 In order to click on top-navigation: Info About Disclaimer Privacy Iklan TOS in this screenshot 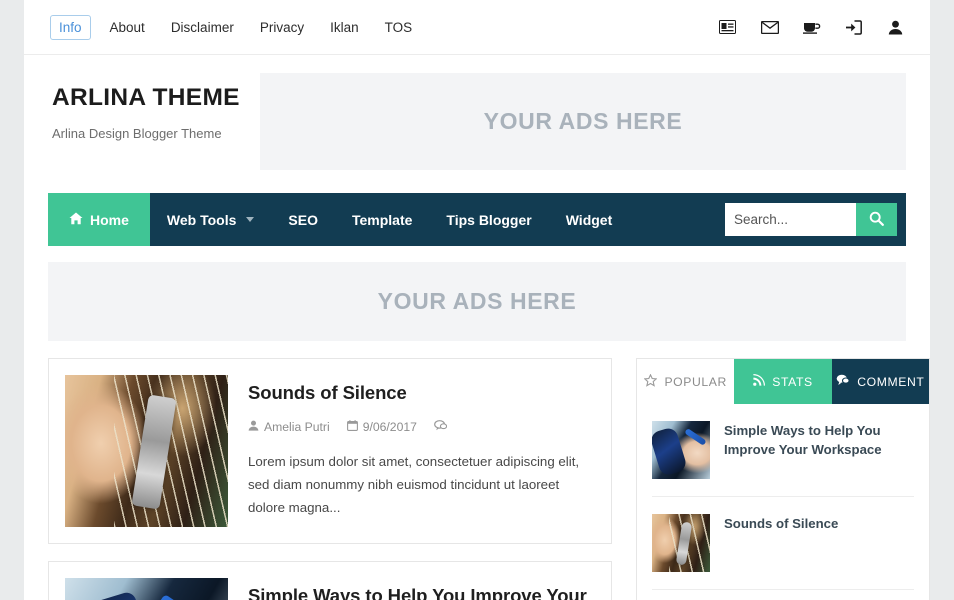, I will do `click(237, 27)`.